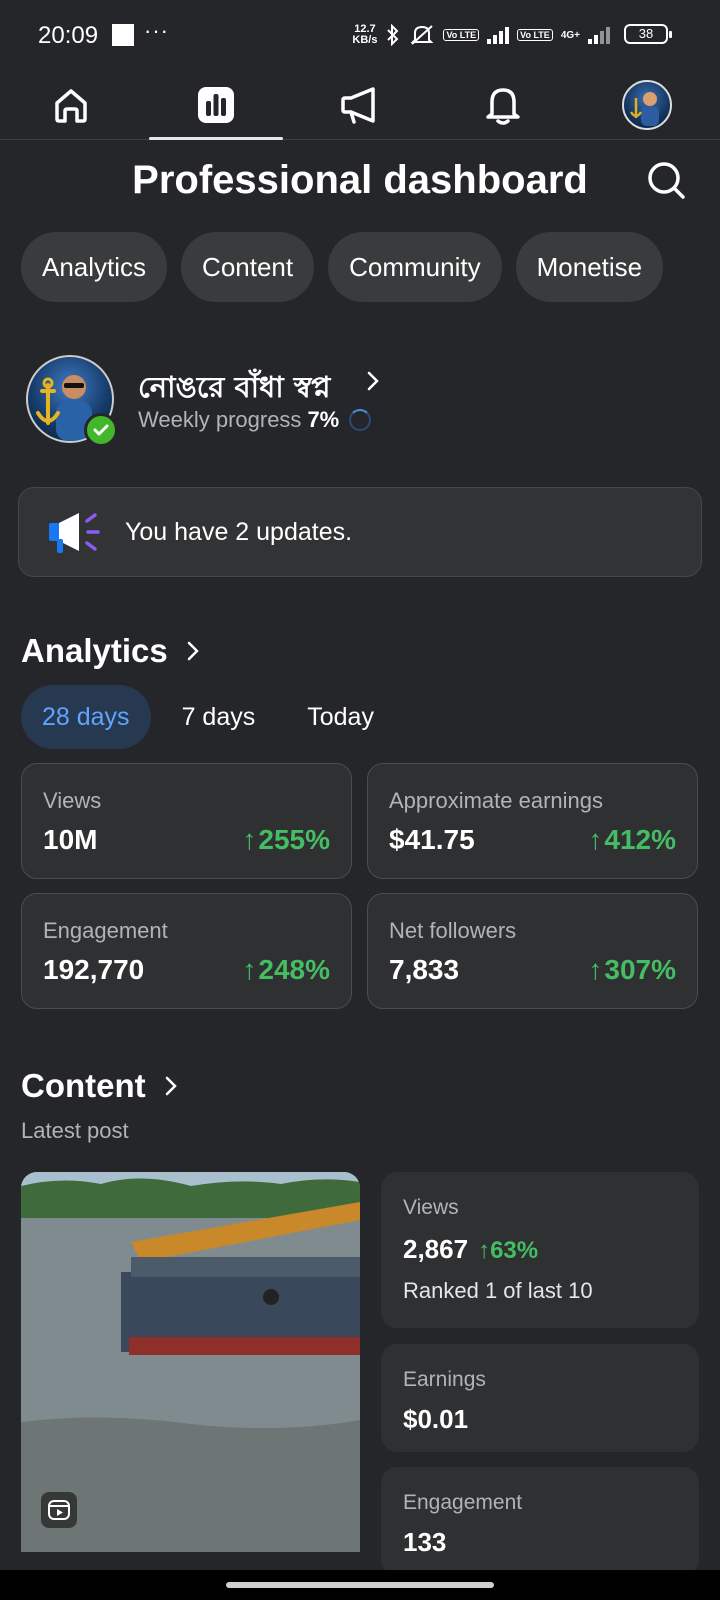 This screenshot has height=1600, width=720. I want to click on range-tab-28-days: 28 days, so click(86, 717).